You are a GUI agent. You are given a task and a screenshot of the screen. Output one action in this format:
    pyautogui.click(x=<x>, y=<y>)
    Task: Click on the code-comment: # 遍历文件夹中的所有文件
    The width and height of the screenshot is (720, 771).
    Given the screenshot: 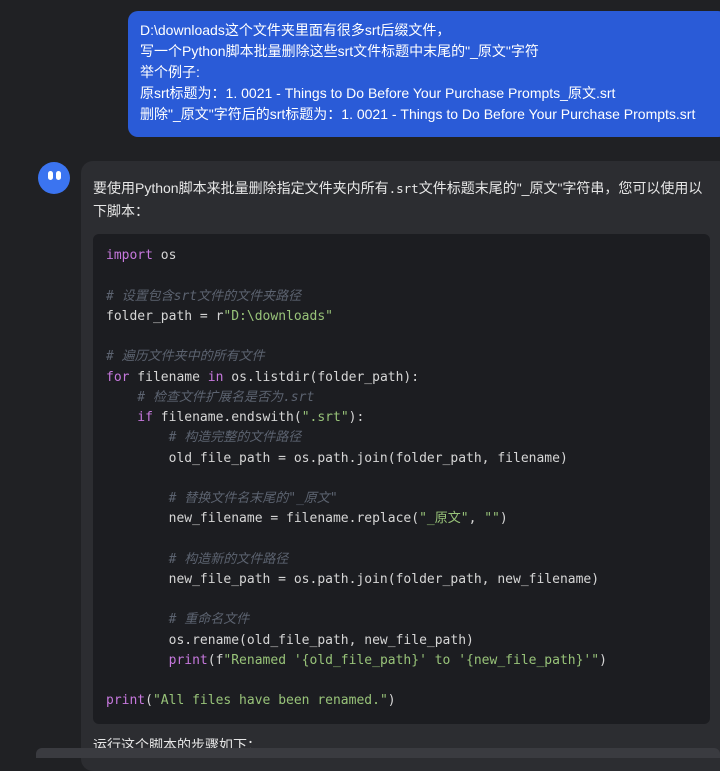 What is the action you would take?
    pyautogui.click(x=185, y=356)
    